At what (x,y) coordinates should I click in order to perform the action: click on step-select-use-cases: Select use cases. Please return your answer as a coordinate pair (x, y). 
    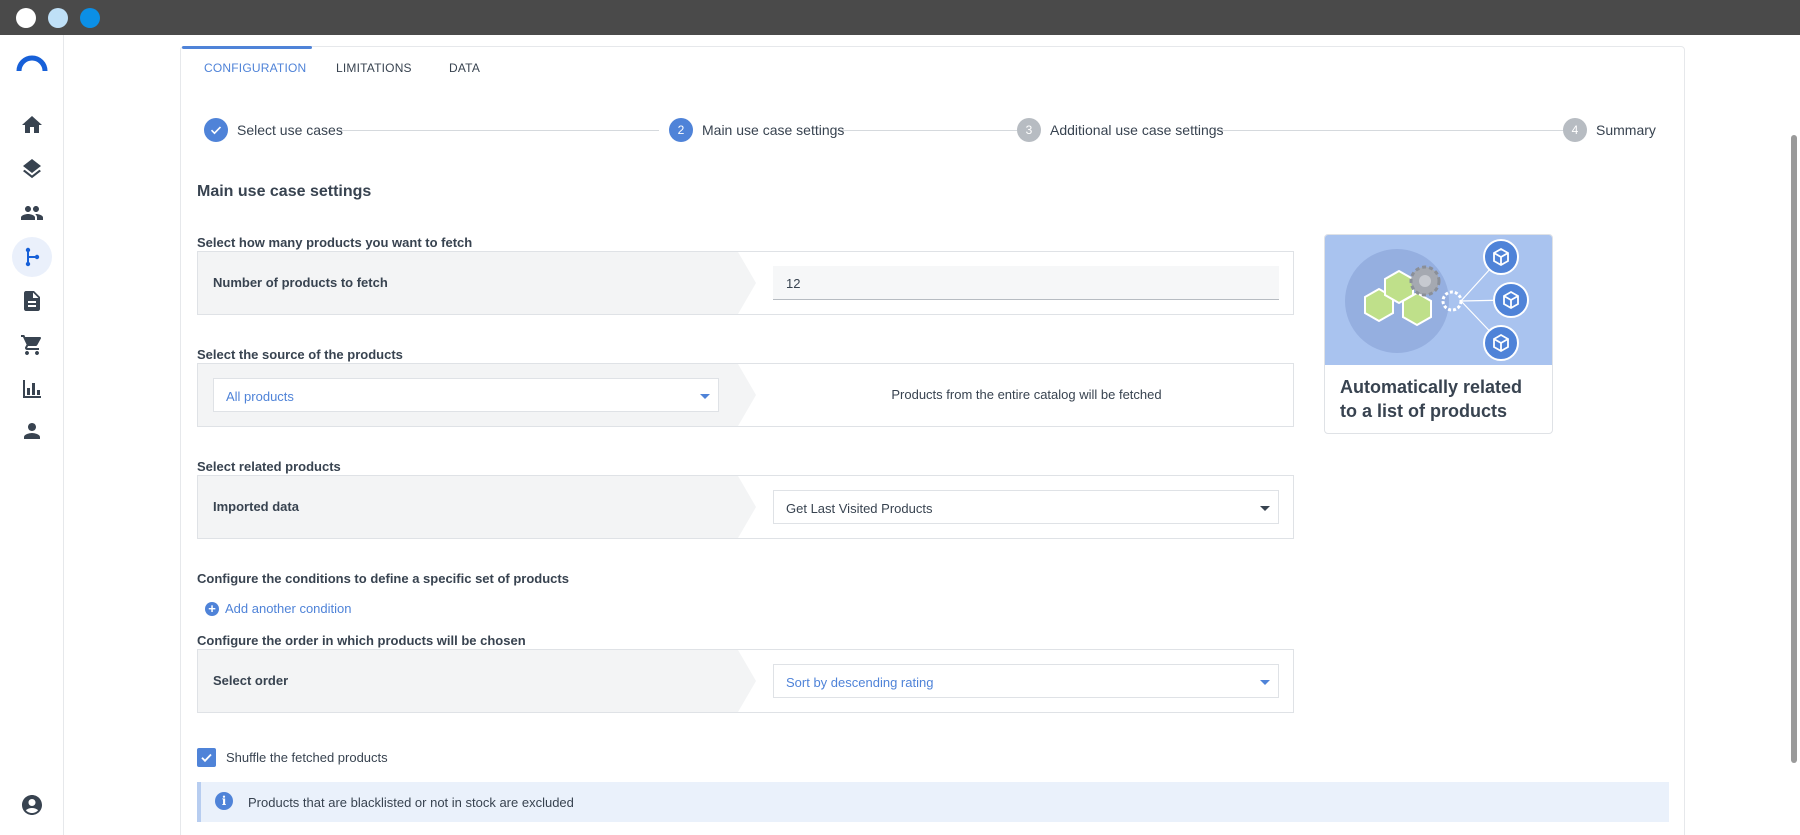
    Looking at the image, I should click on (273, 130).